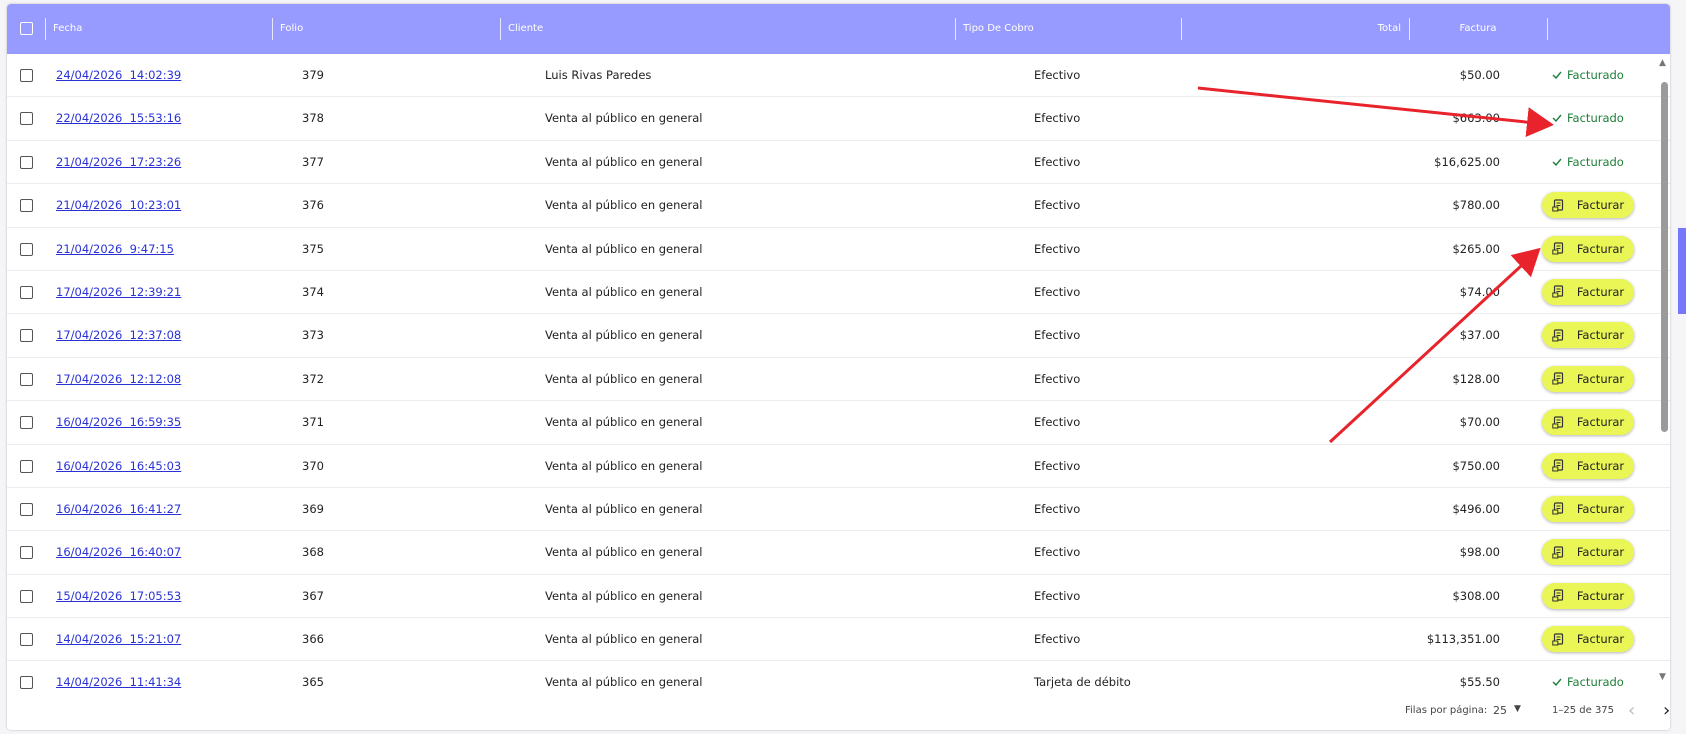 The height and width of the screenshot is (734, 1686). I want to click on fecha-link: 15/04/2026 17:05:53, so click(118, 596).